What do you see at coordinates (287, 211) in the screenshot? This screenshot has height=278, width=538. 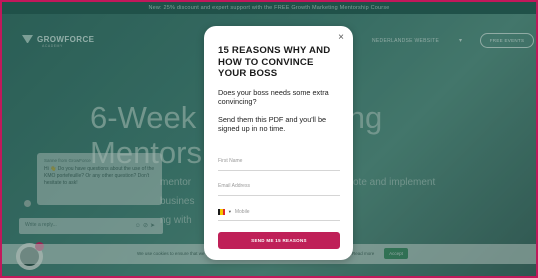 I see `mobile-input` at bounding box center [287, 211].